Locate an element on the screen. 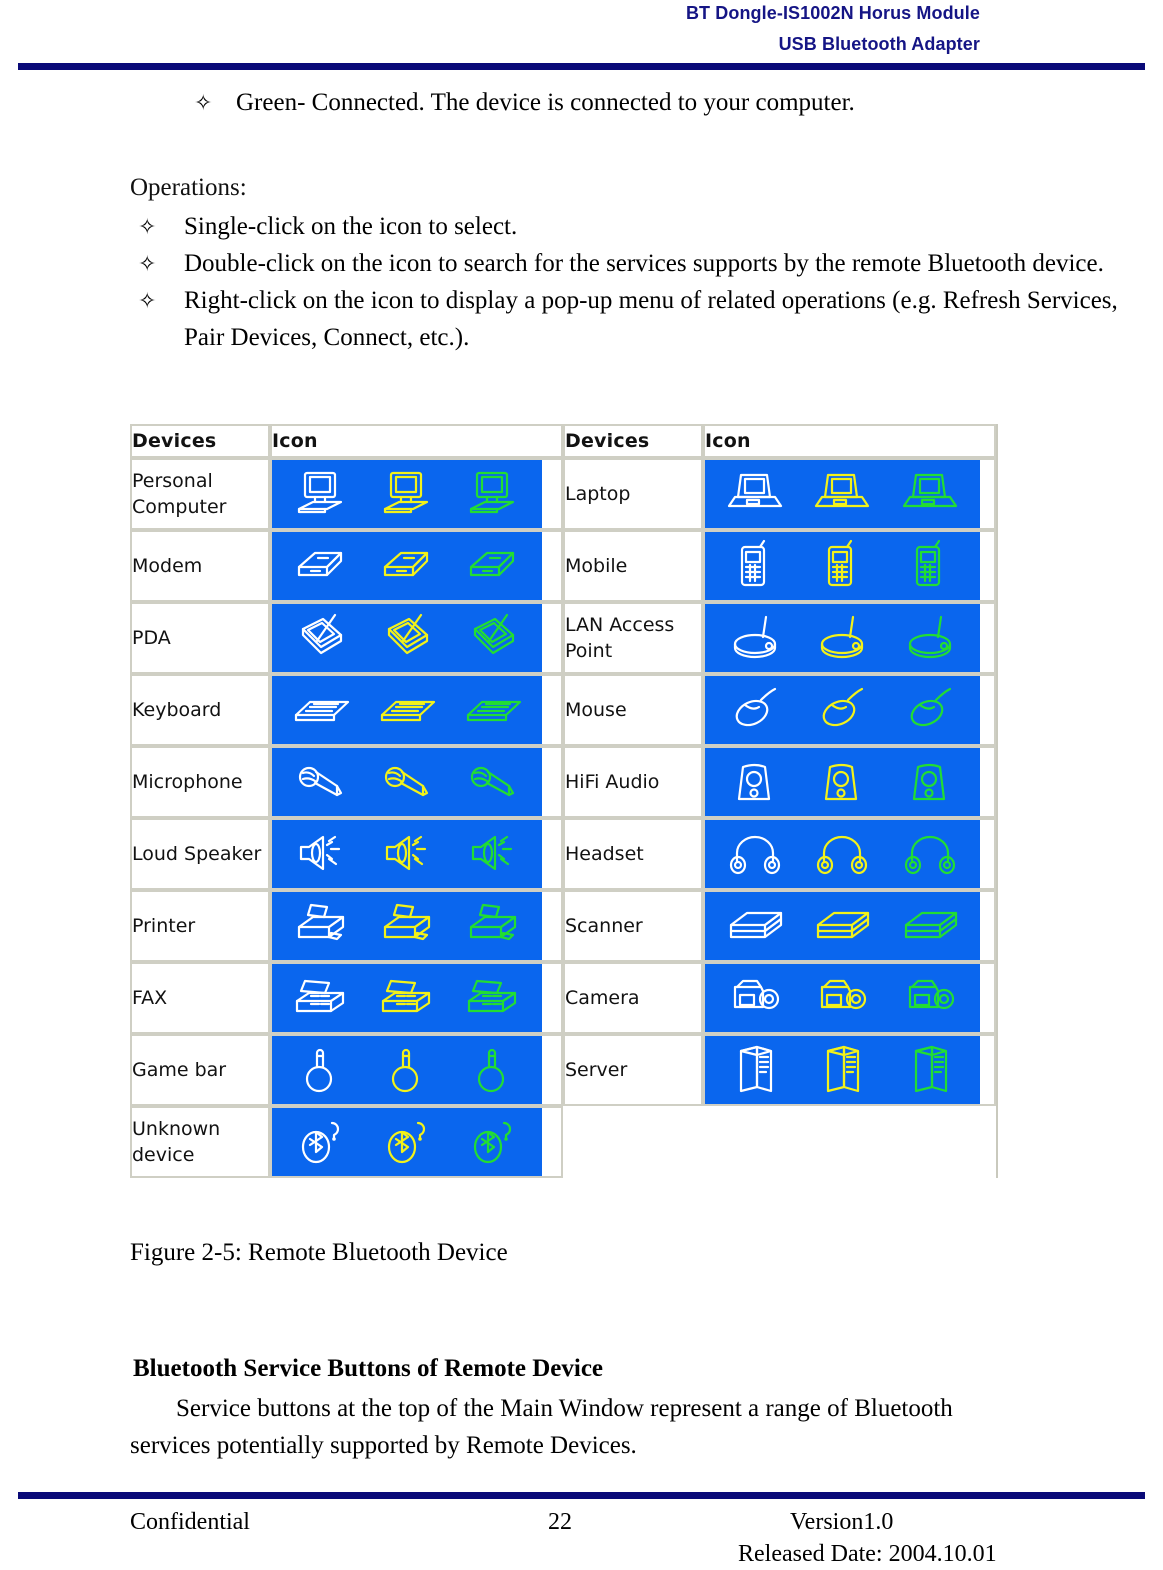 The width and height of the screenshot is (1163, 1570). printer-icon is located at coordinates (321, 926).